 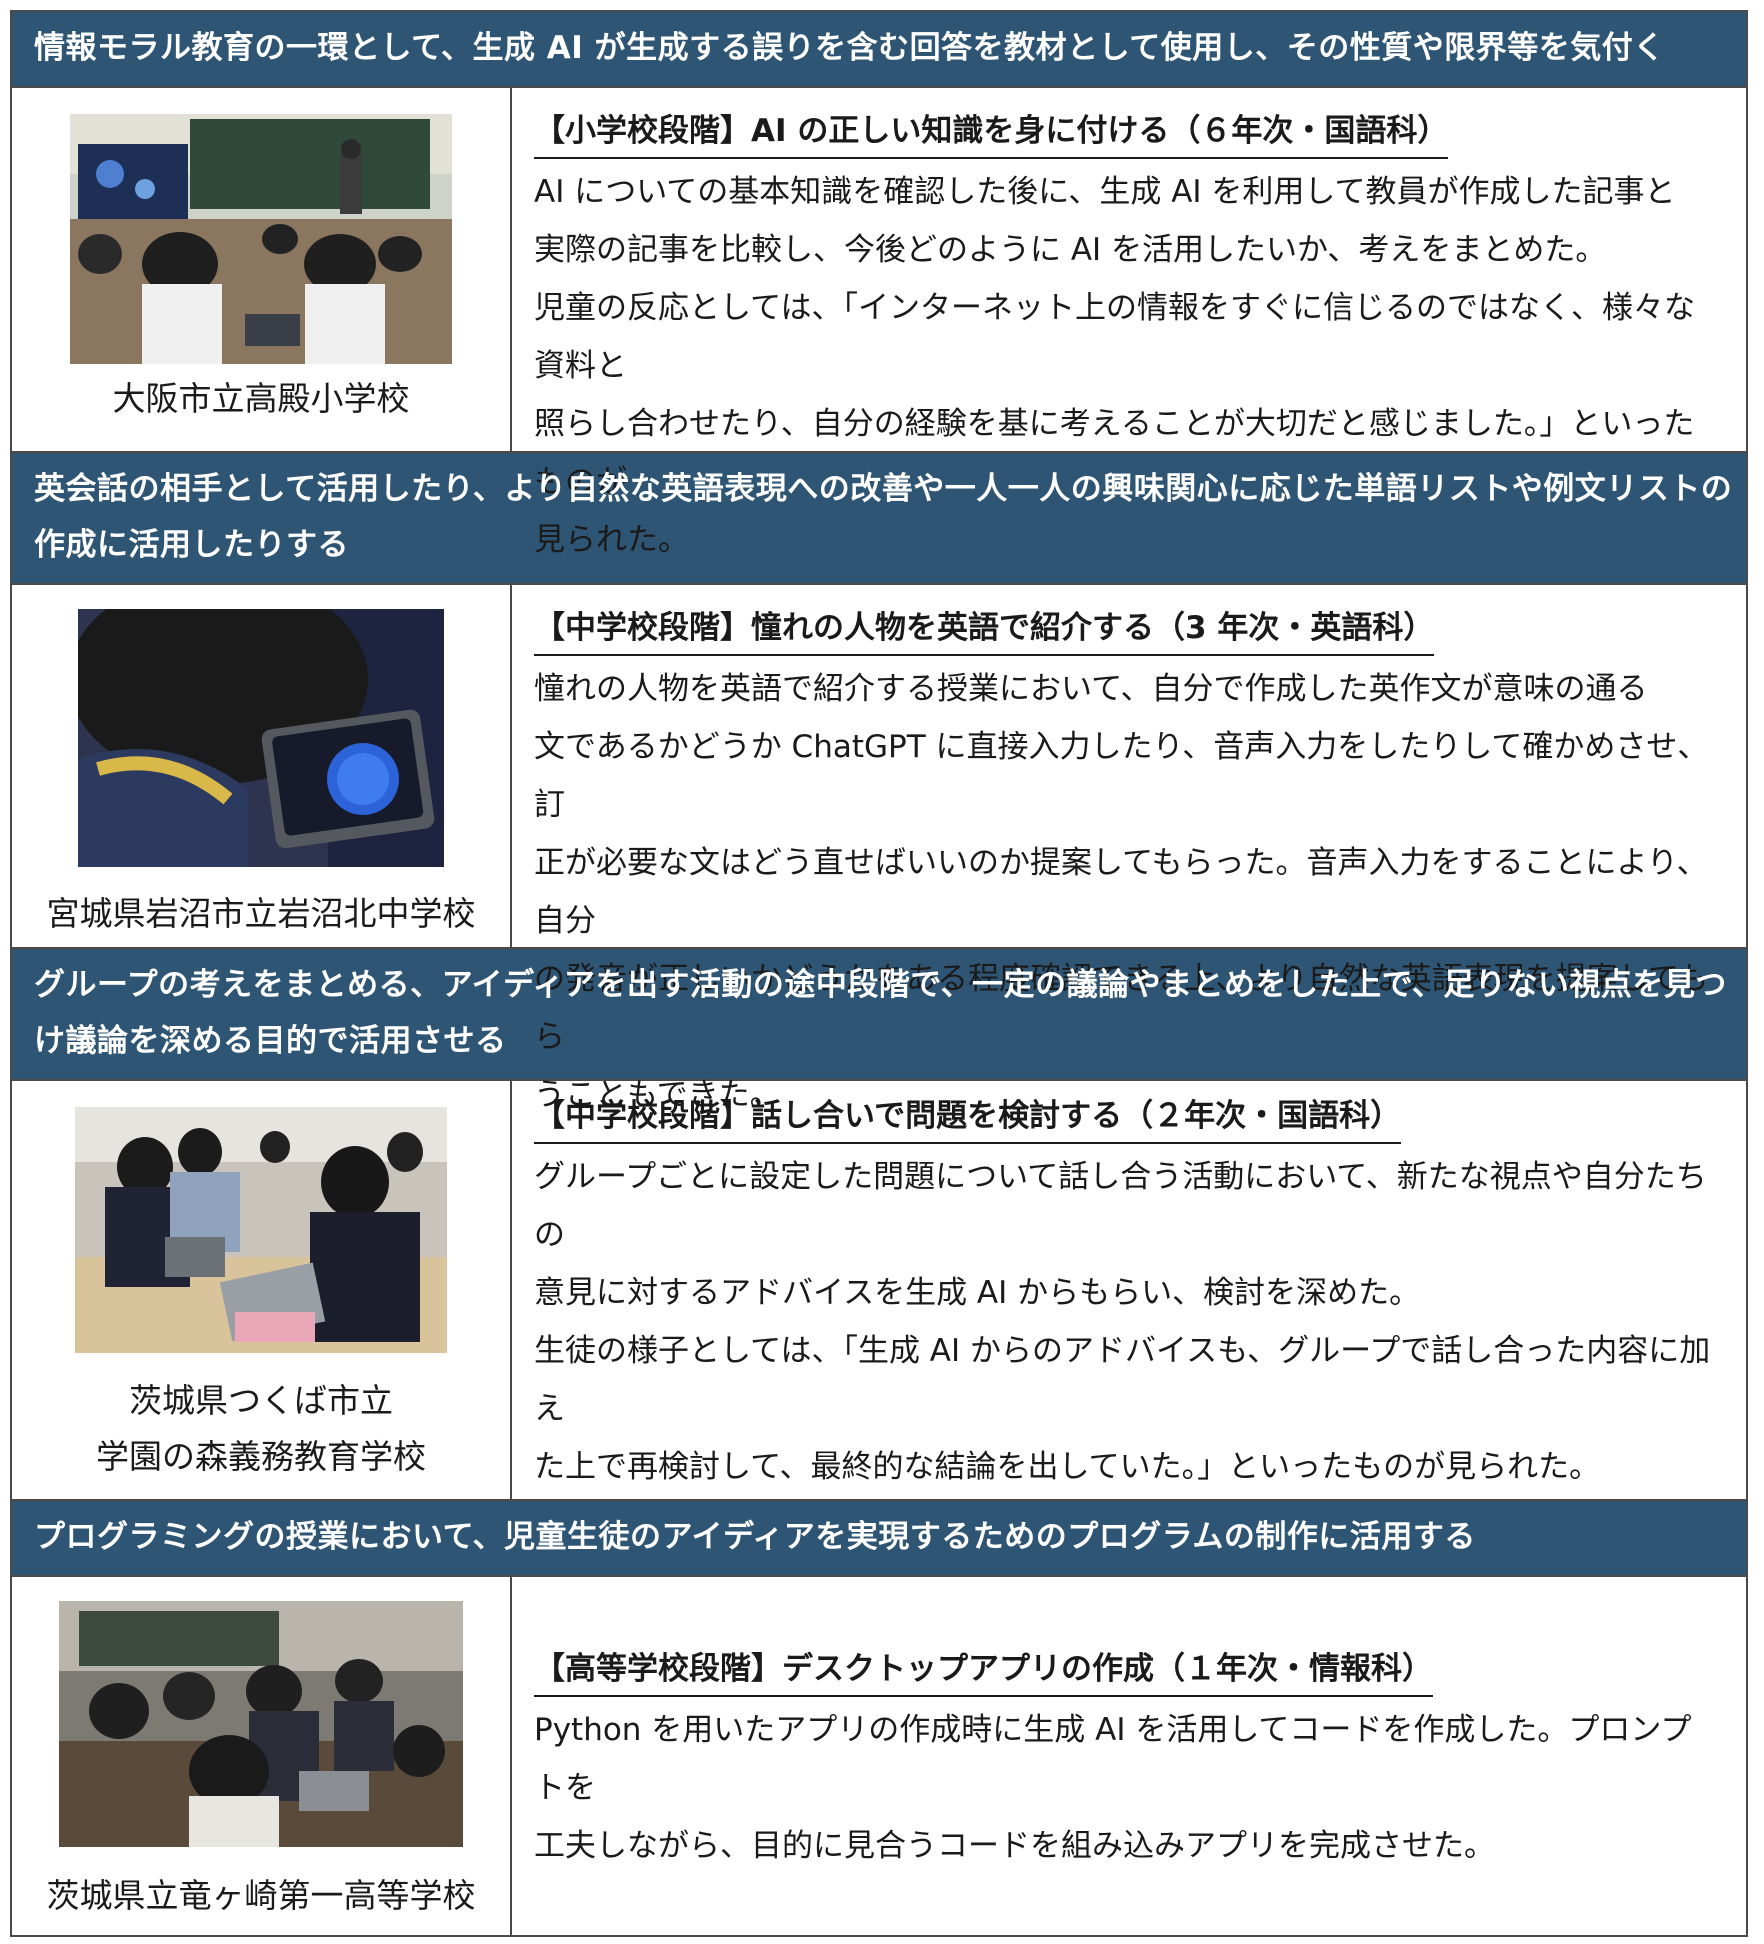 What do you see at coordinates (991, 132) in the screenshot?
I see `case-title: 【小学校段階】AI の正しい知識を身に付ける（６年次・国語科）` at bounding box center [991, 132].